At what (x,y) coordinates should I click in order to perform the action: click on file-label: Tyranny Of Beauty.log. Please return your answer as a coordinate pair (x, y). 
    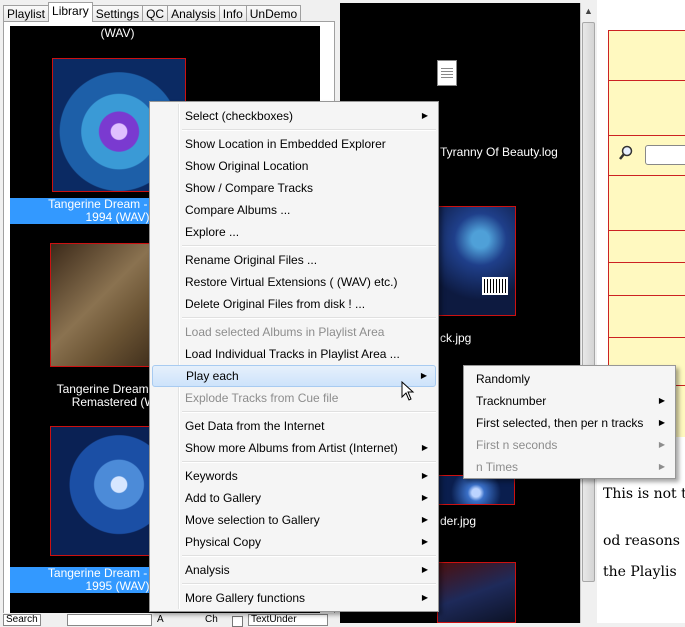
    Looking at the image, I should click on (499, 152).